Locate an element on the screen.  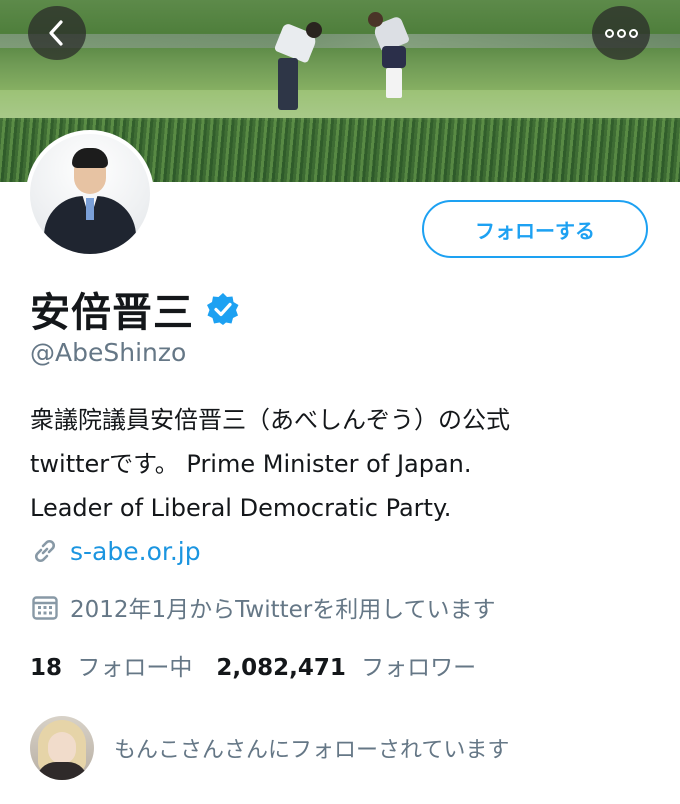
following-stat: 18 フォロー中 is located at coordinates (111, 665).